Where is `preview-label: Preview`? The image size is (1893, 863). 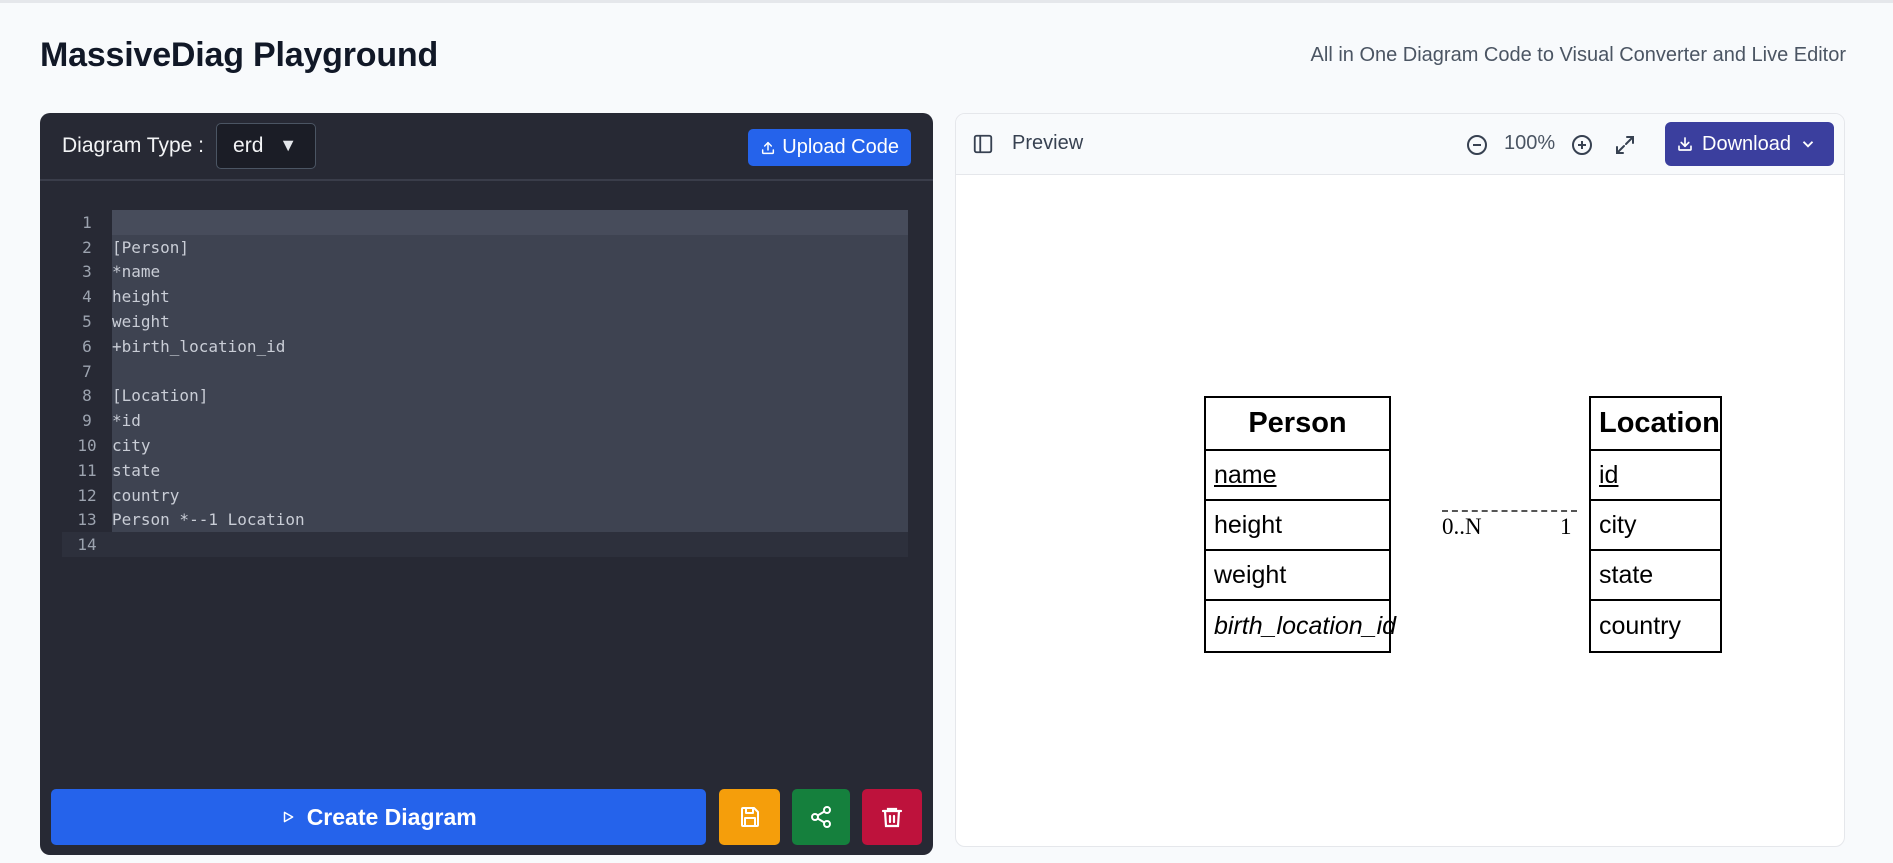 preview-label: Preview is located at coordinates (1048, 143).